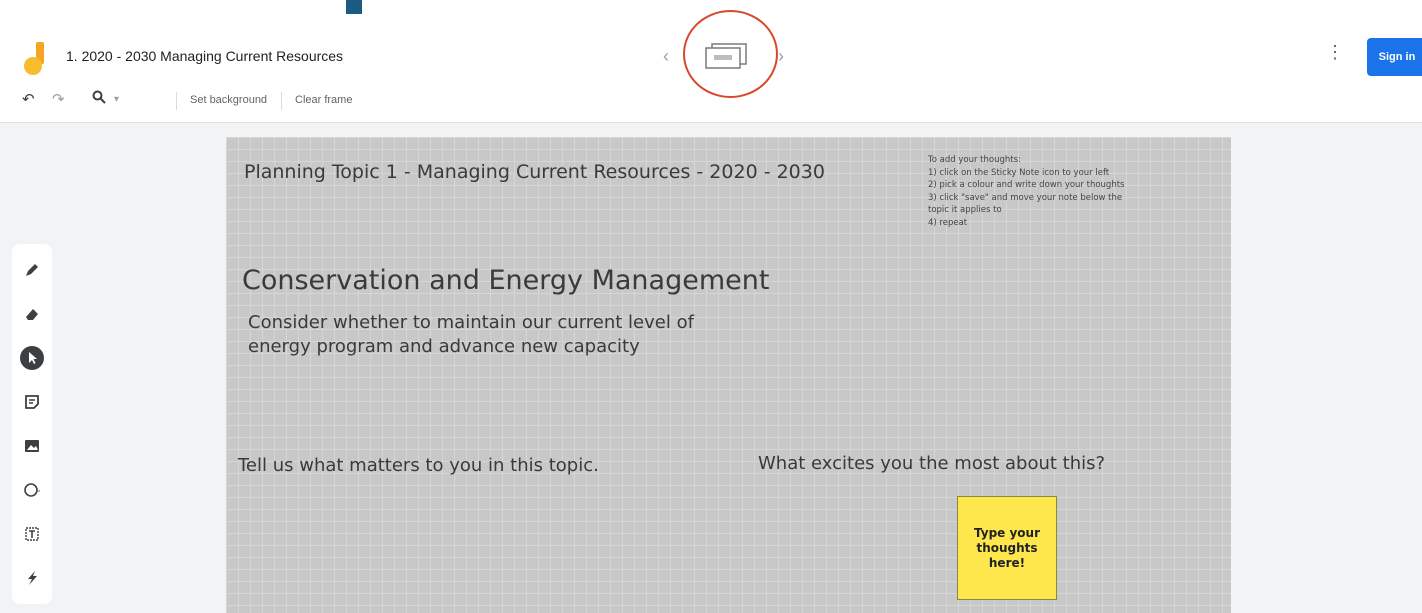 The height and width of the screenshot is (613, 1422). I want to click on chevron-left-icon: ‹, so click(666, 56).